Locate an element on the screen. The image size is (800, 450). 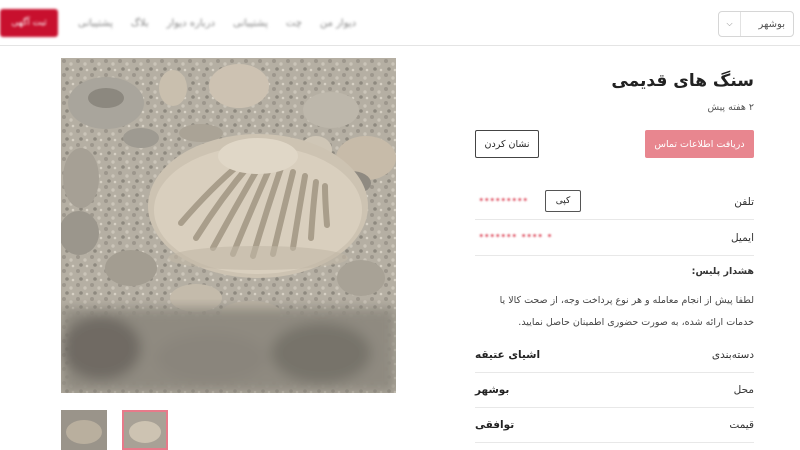
copy-button: کپی is located at coordinates (563, 201).